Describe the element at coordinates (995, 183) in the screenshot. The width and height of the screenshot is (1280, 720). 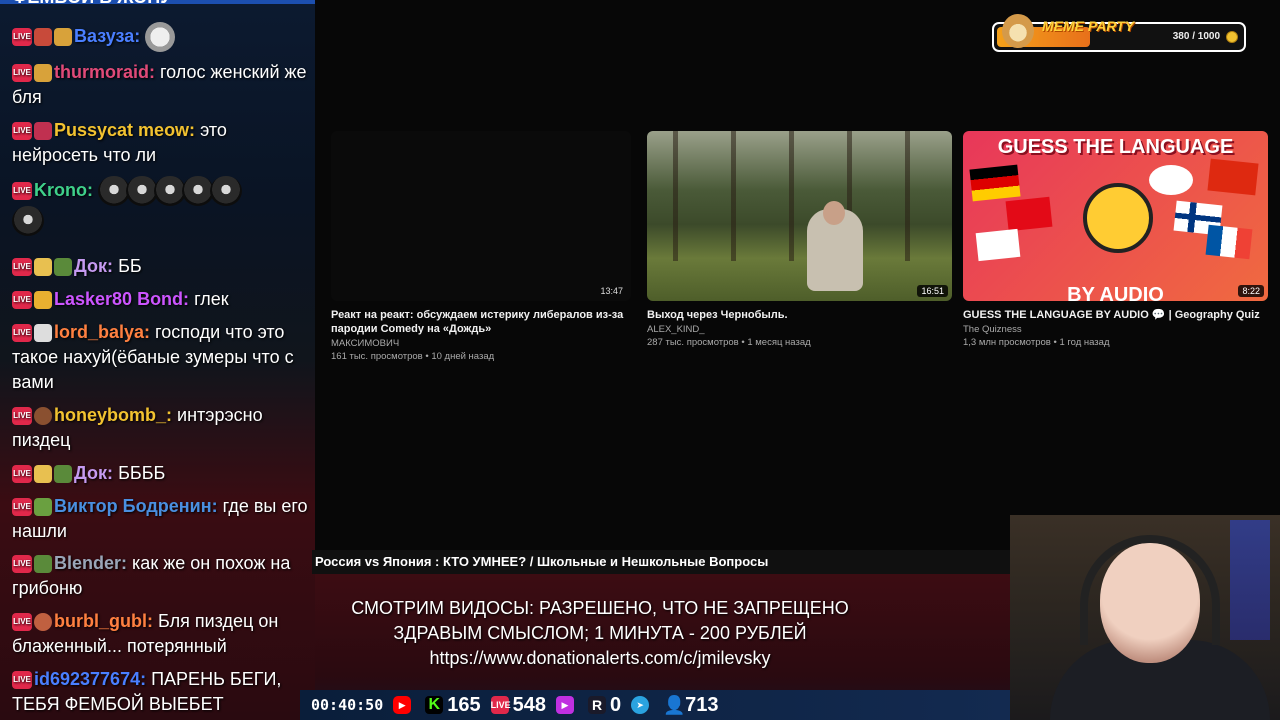
I see `flag-germany-icon` at that location.